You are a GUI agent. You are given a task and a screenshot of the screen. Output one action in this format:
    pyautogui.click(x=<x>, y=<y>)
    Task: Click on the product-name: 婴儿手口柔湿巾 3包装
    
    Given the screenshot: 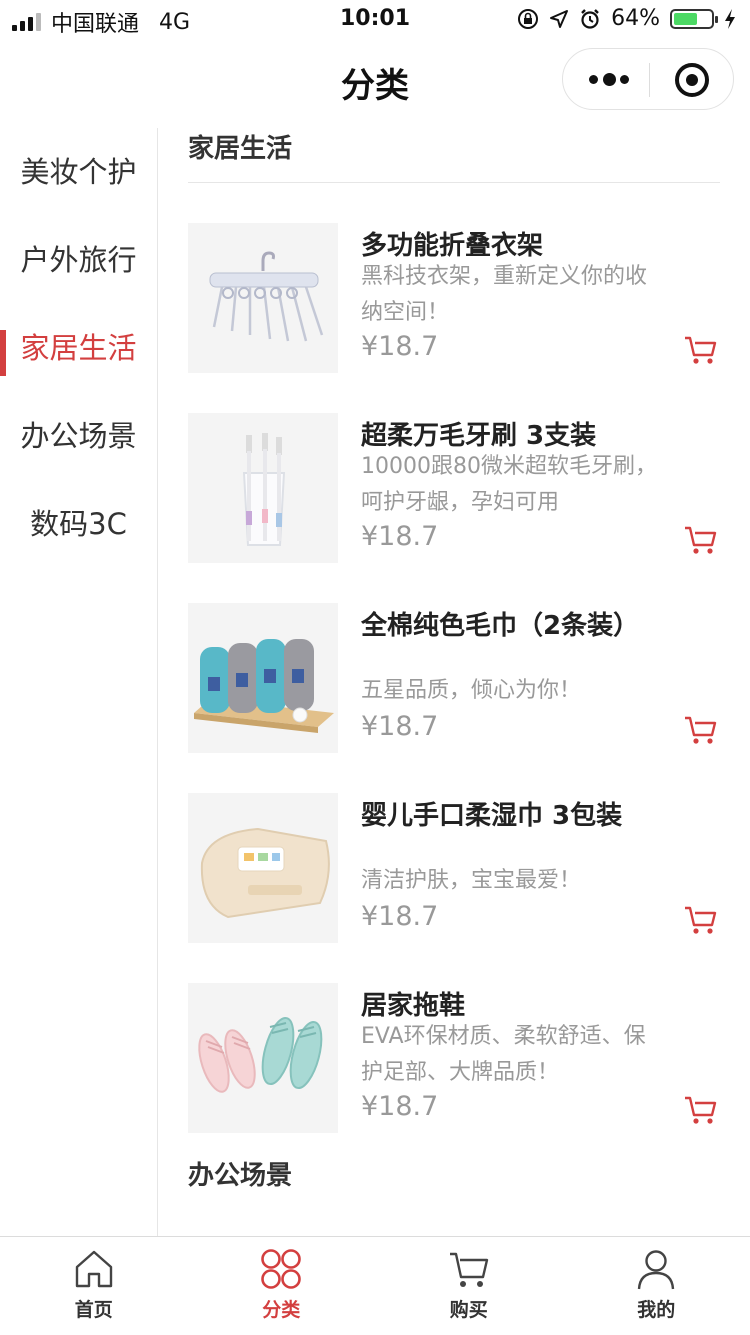 What is the action you would take?
    pyautogui.click(x=538, y=813)
    